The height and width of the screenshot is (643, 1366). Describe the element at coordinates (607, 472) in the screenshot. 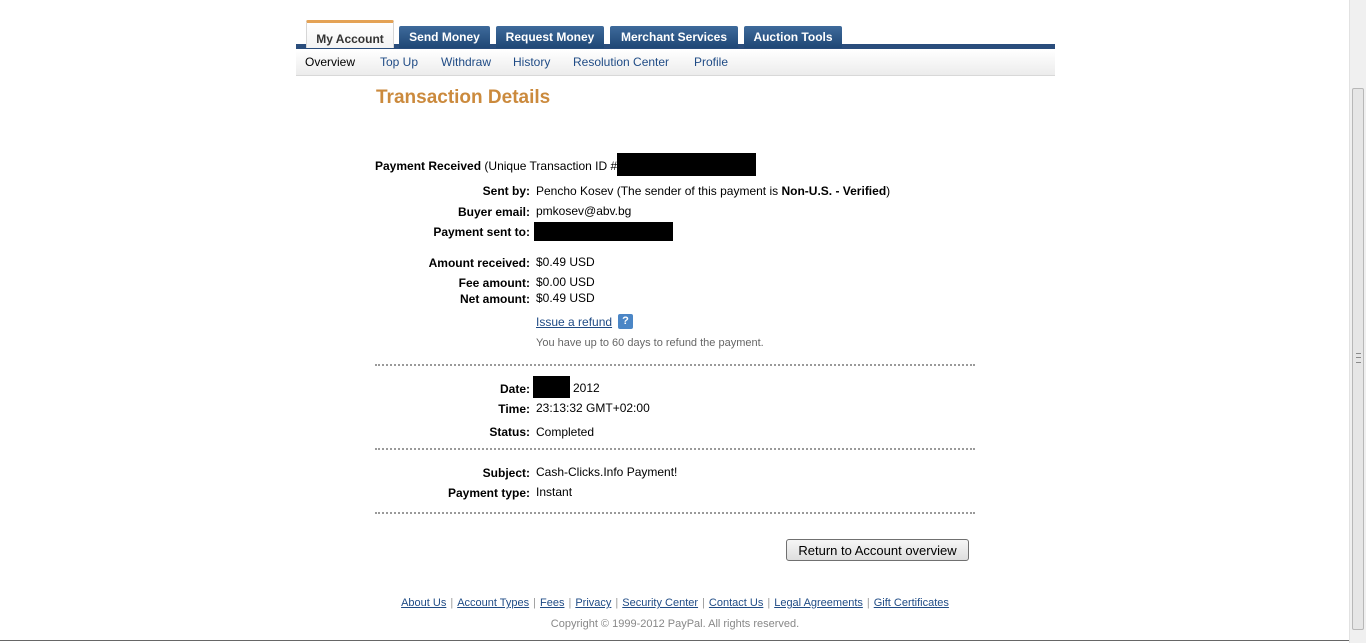

I see `subject-value: Cash-Clicks.Info Payment!` at that location.